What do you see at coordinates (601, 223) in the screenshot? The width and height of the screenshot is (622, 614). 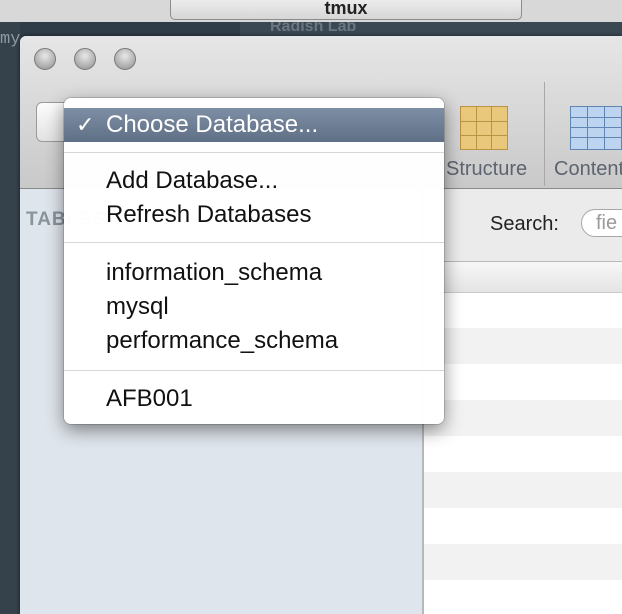 I see `search-field-selector: fie` at bounding box center [601, 223].